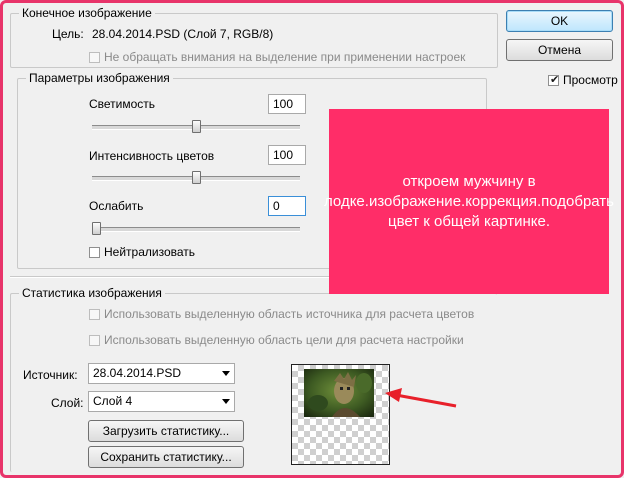 The width and height of the screenshot is (624, 478). Describe the element at coordinates (116, 206) in the screenshot. I see `fade-label: Ослабить` at that location.